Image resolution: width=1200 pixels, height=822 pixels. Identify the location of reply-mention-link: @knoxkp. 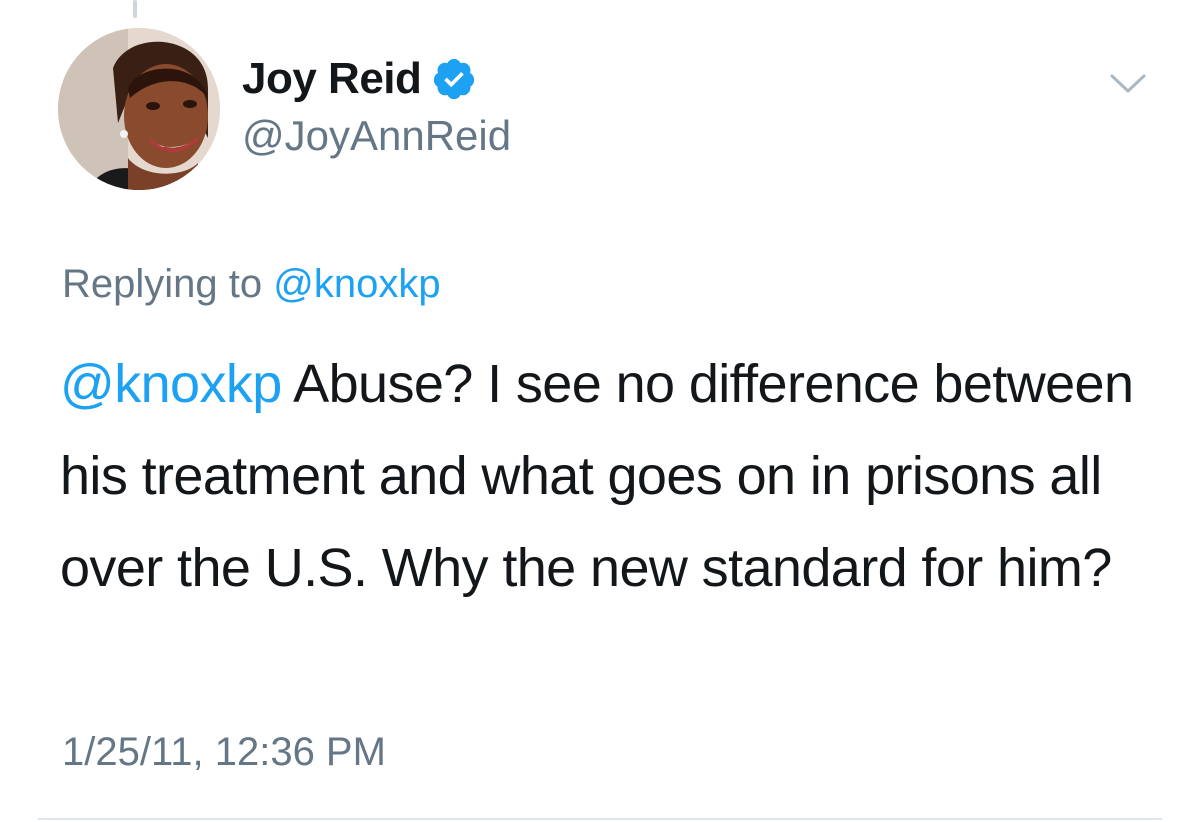
(356, 284).